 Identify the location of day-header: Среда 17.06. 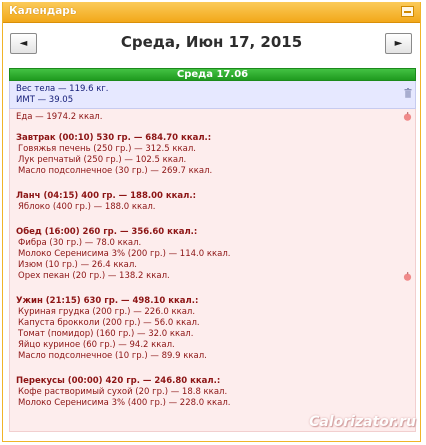
(212, 74).